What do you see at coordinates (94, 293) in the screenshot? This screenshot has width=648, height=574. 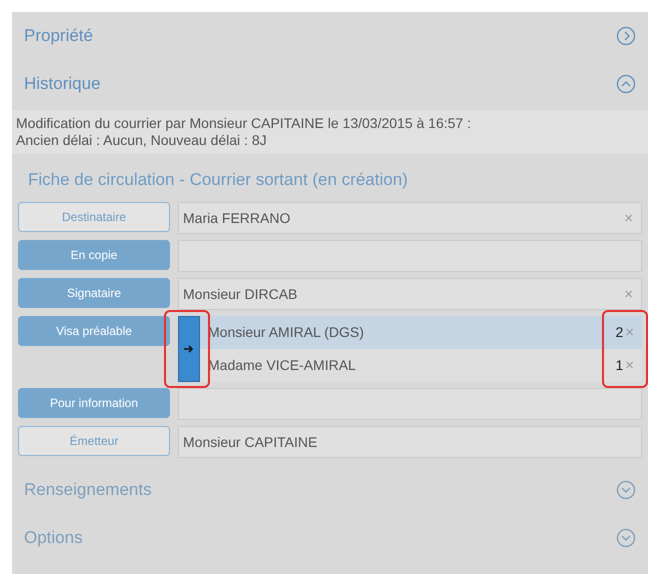 I see `field-label-button: Signataire` at bounding box center [94, 293].